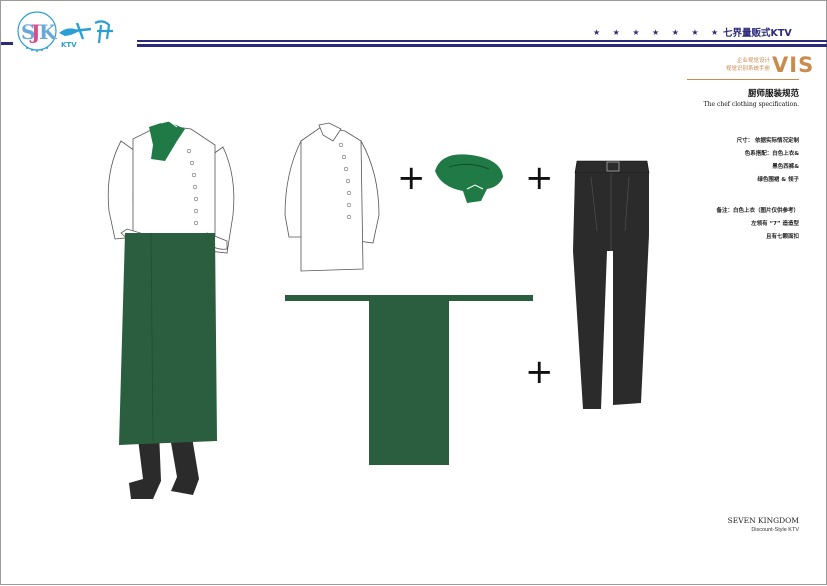 The width and height of the screenshot is (827, 586). What do you see at coordinates (469, 178) in the screenshot?
I see `green-collar` at bounding box center [469, 178].